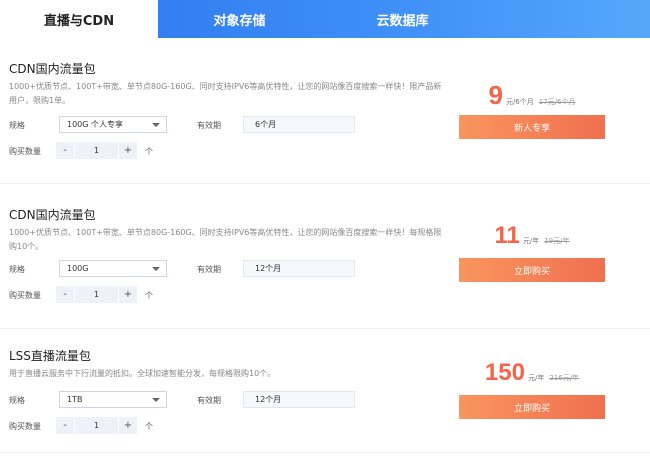 This screenshot has width=650, height=457. Describe the element at coordinates (532, 373) in the screenshot. I see `price-line: 150 元/年 216元/年` at that location.